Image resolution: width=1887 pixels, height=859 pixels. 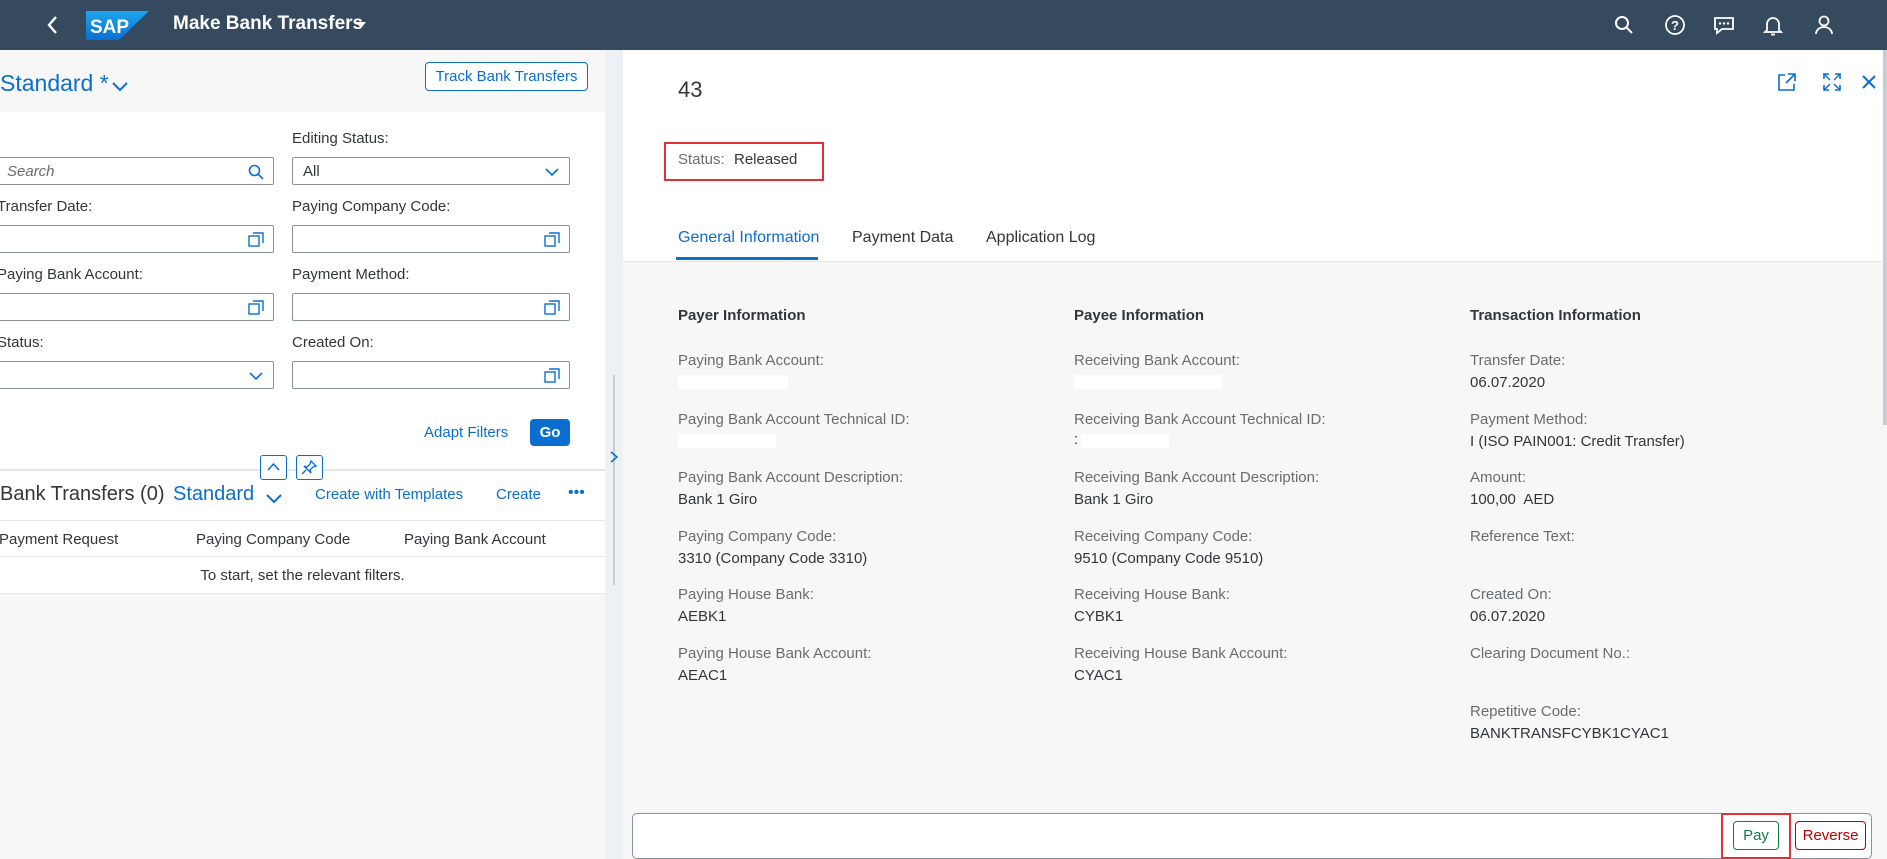 I want to click on search-input: Search, so click(x=137, y=171).